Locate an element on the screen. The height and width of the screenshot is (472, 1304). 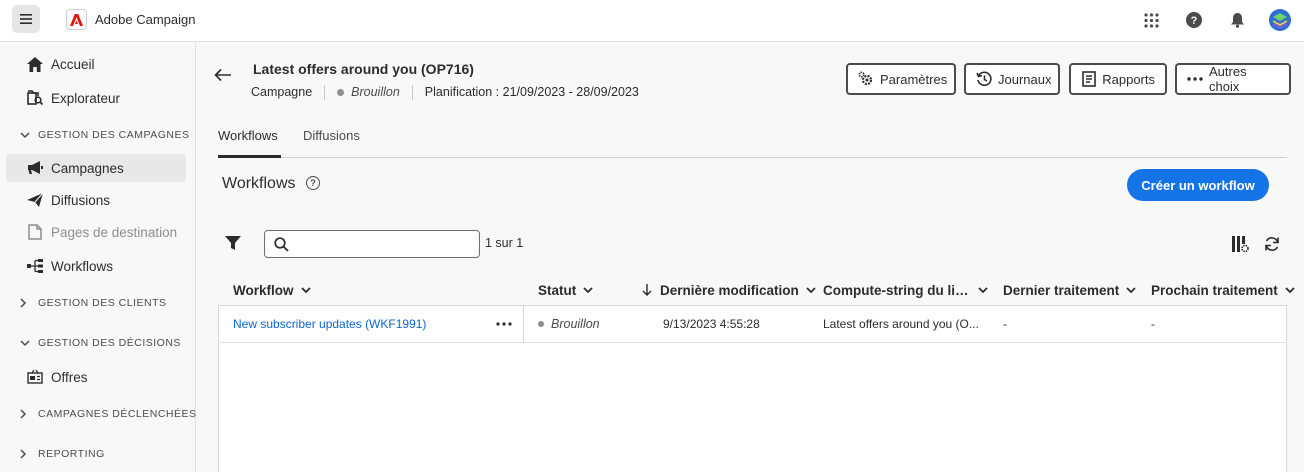
apps-grid-button is located at coordinates (1151, 20).